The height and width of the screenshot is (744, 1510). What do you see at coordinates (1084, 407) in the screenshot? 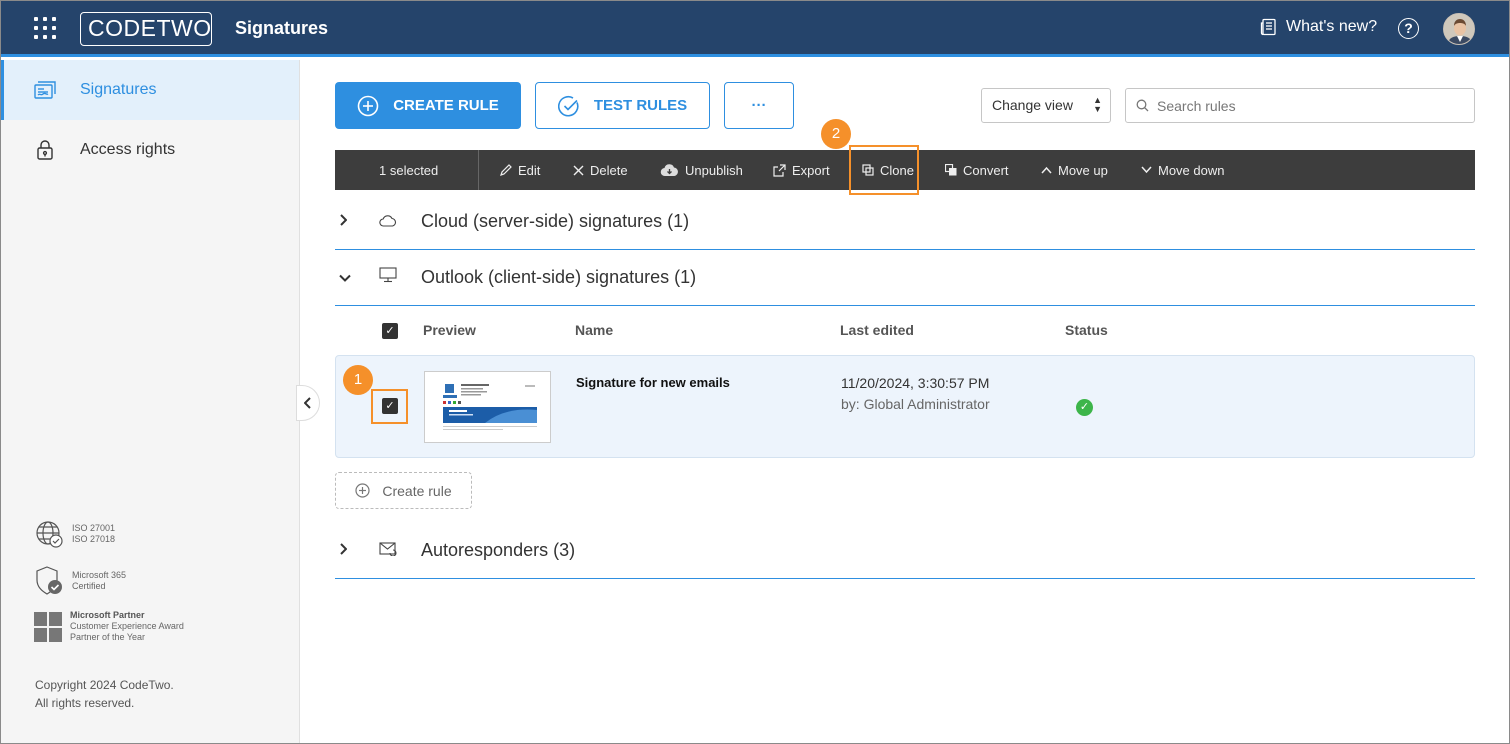
I see `status-ok-icon: ✓` at bounding box center [1084, 407].